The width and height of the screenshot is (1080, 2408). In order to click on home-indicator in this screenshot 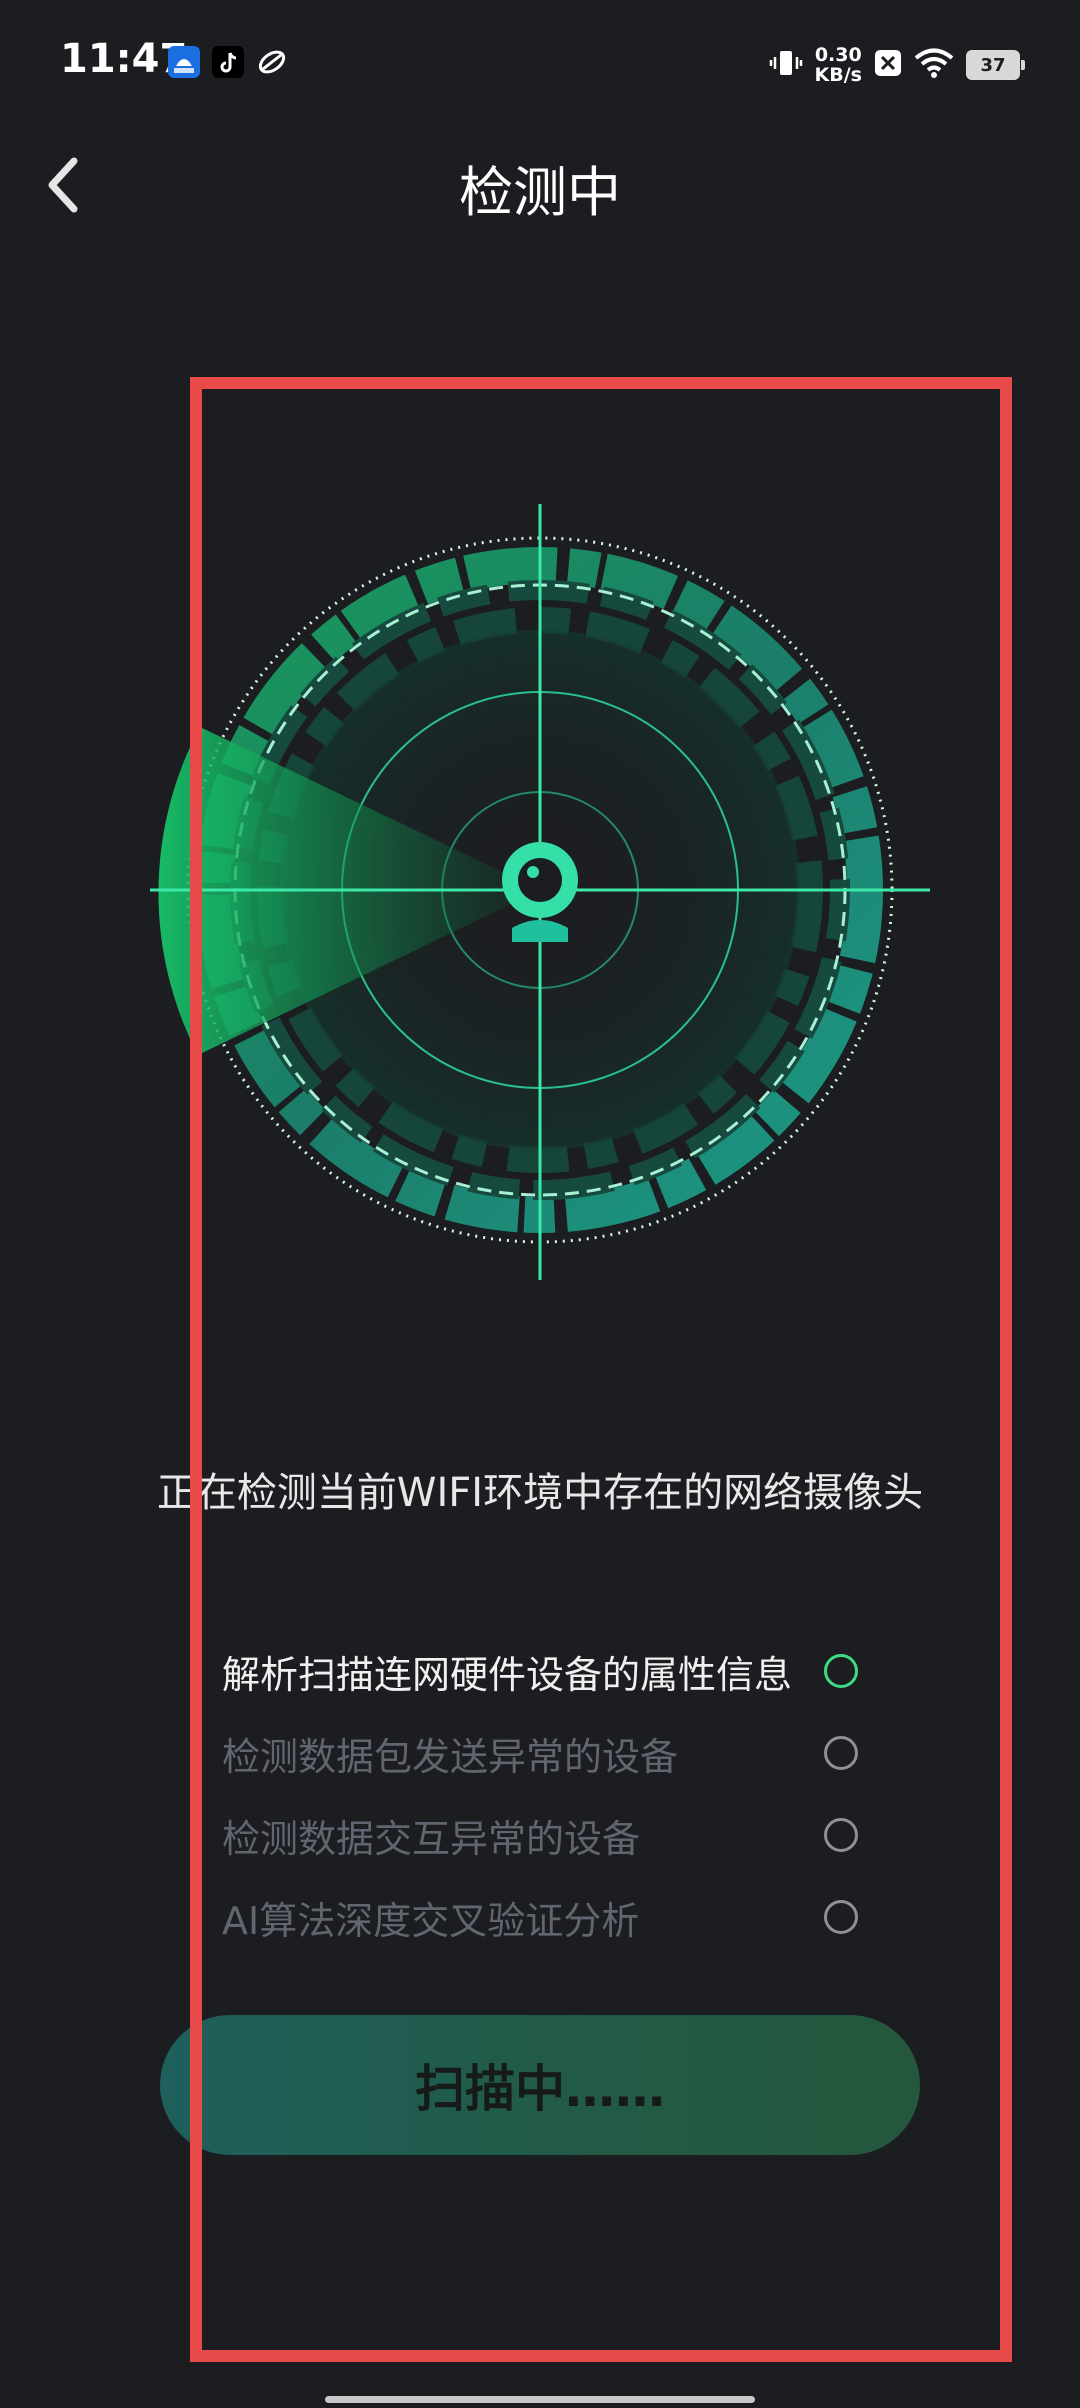, I will do `click(540, 2399)`.